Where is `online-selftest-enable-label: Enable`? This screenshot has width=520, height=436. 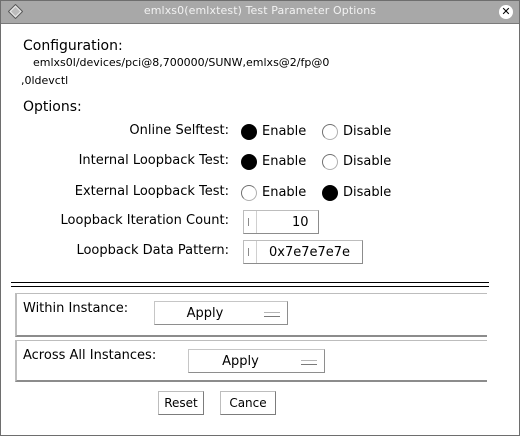
online-selftest-enable-label: Enable is located at coordinates (284, 131).